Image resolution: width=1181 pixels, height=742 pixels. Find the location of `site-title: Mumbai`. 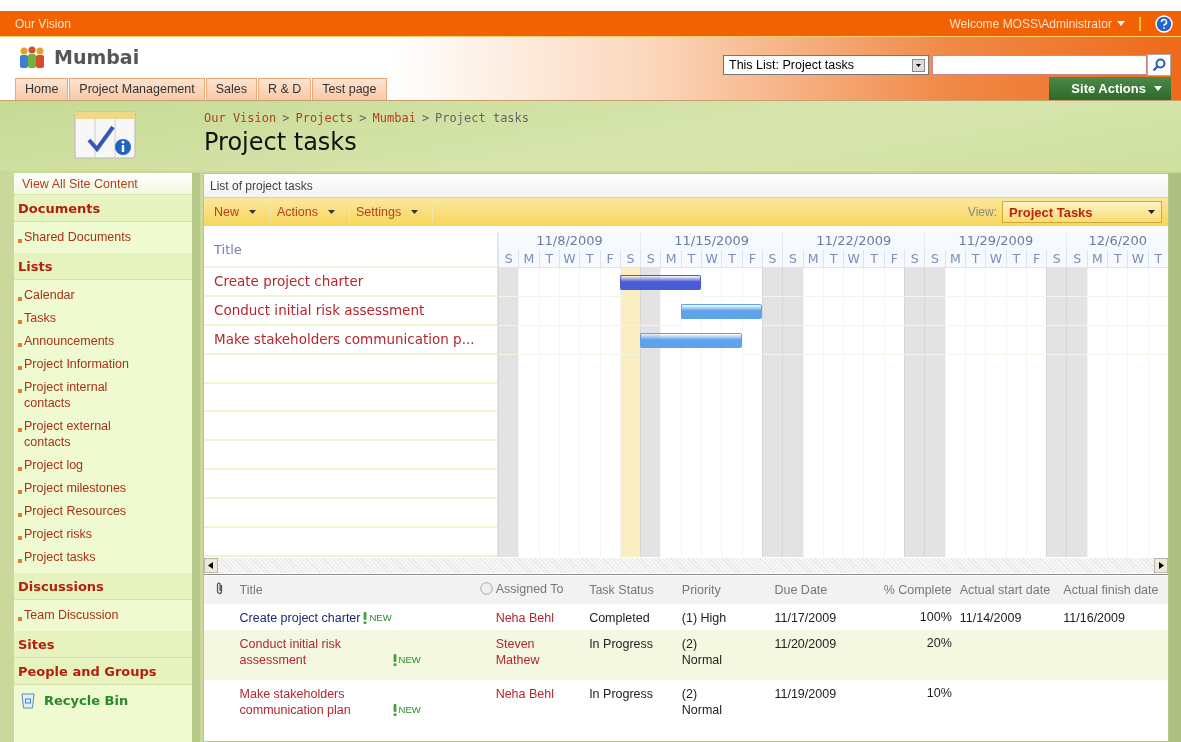

site-title: Mumbai is located at coordinates (97, 57).